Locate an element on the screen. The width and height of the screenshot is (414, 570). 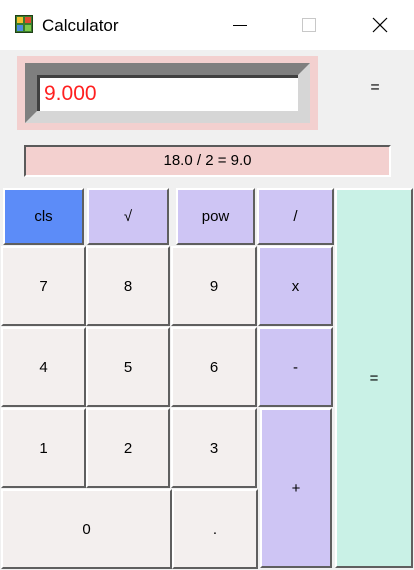
sqrt-button: √ is located at coordinates (128, 216).